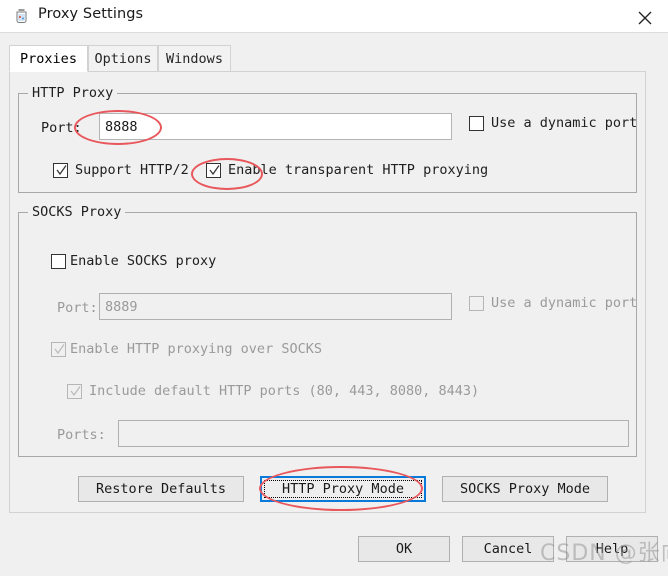 The height and width of the screenshot is (576, 668). I want to click on socks-proxy-group-title: SOCKS Proxy, so click(77, 212).